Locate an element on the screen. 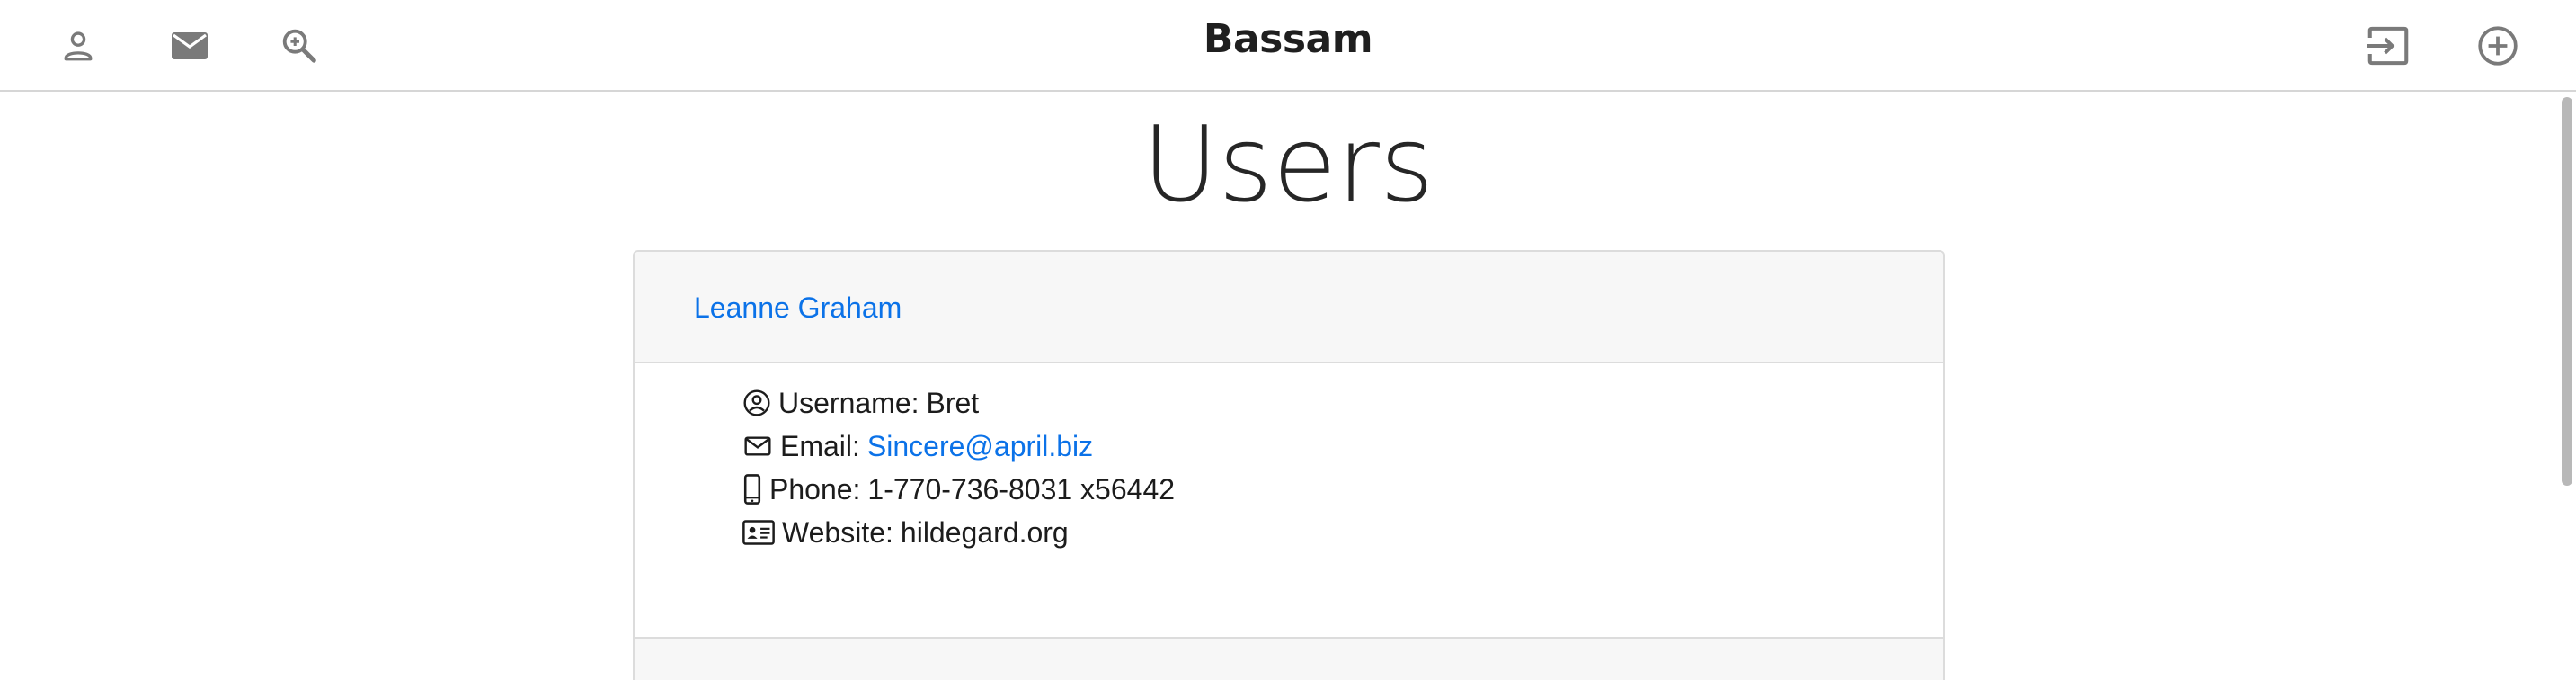 The height and width of the screenshot is (680, 2576). website-row: Website: hildegard.org is located at coordinates (905, 532).